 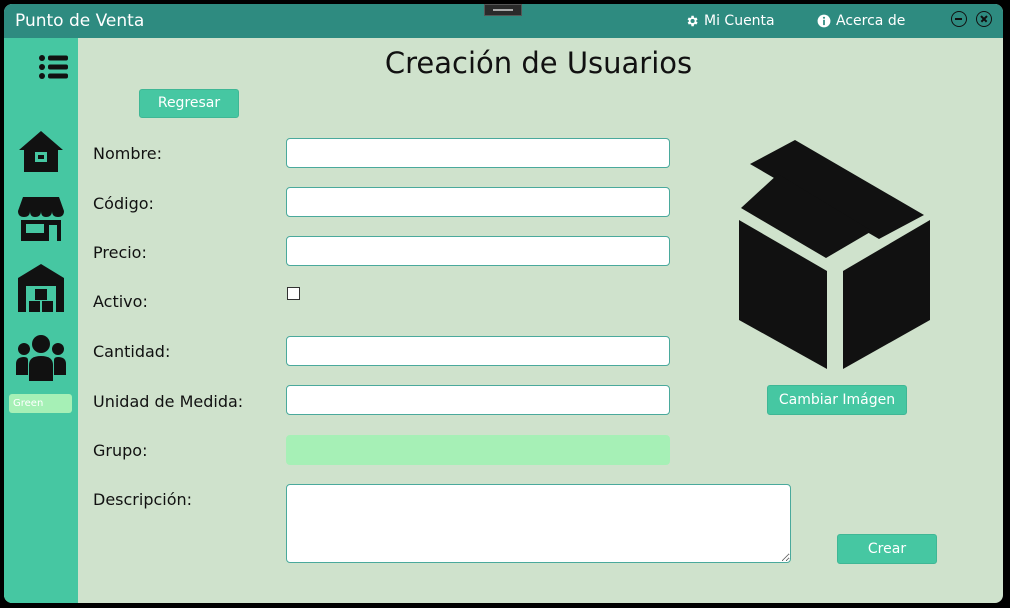 What do you see at coordinates (120, 450) in the screenshot?
I see `grupo-label: Grupo:` at bounding box center [120, 450].